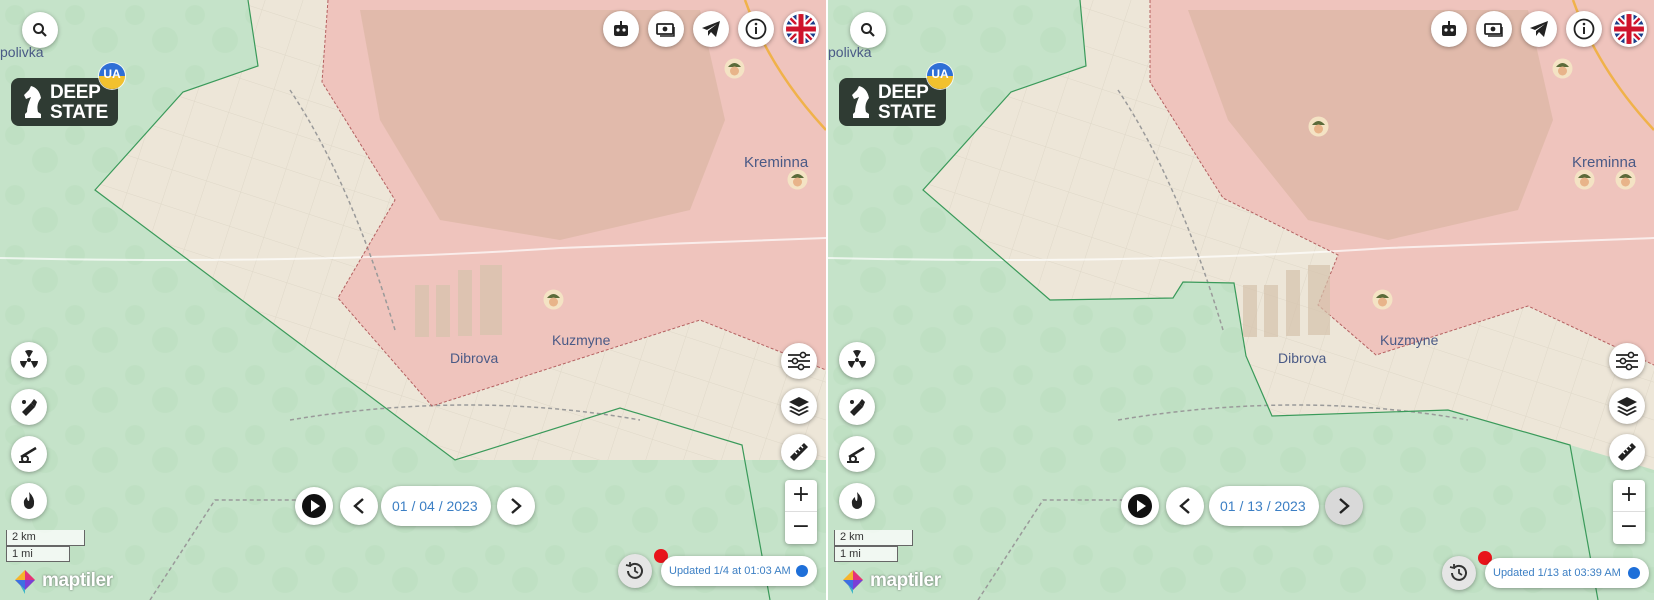  I want to click on scale-imperial: 1 mi, so click(866, 554).